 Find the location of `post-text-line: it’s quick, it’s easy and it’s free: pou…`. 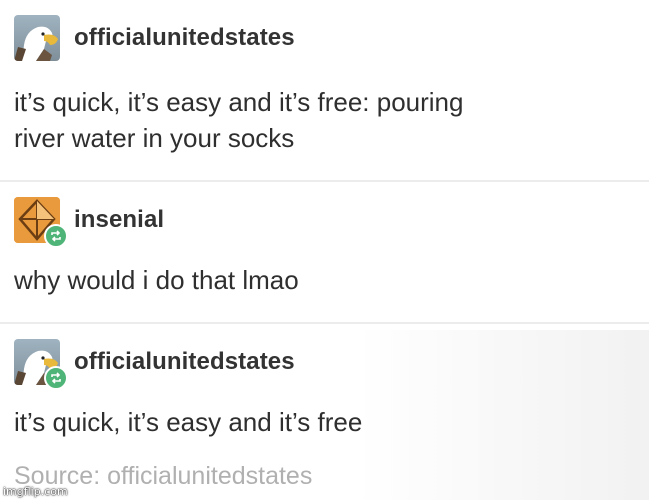

post-text-line: it’s quick, it’s easy and it’s free: pou… is located at coordinates (239, 102).